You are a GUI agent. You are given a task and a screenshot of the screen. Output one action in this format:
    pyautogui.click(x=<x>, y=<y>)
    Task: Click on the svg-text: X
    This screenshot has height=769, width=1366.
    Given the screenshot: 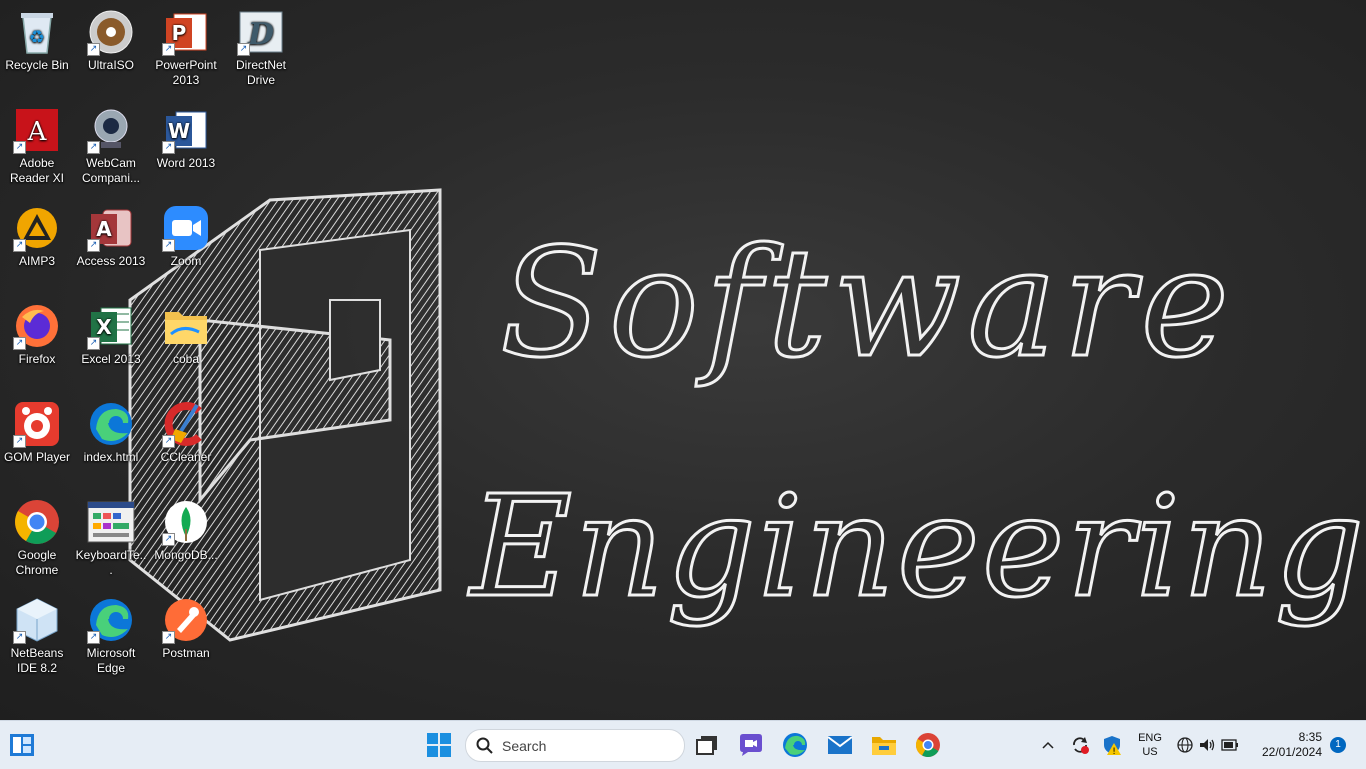 What is the action you would take?
    pyautogui.click(x=104, y=327)
    